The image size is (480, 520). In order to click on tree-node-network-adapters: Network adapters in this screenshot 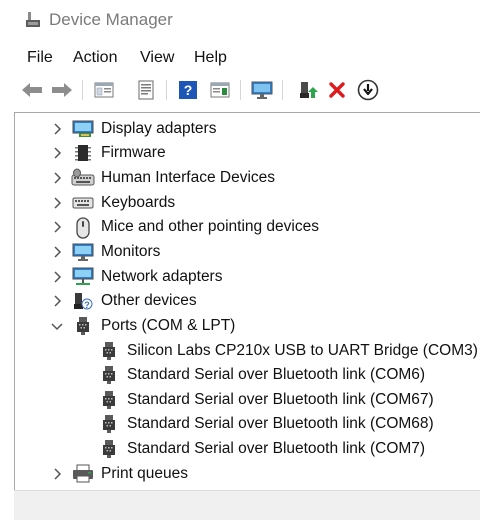, I will do `click(247, 277)`.